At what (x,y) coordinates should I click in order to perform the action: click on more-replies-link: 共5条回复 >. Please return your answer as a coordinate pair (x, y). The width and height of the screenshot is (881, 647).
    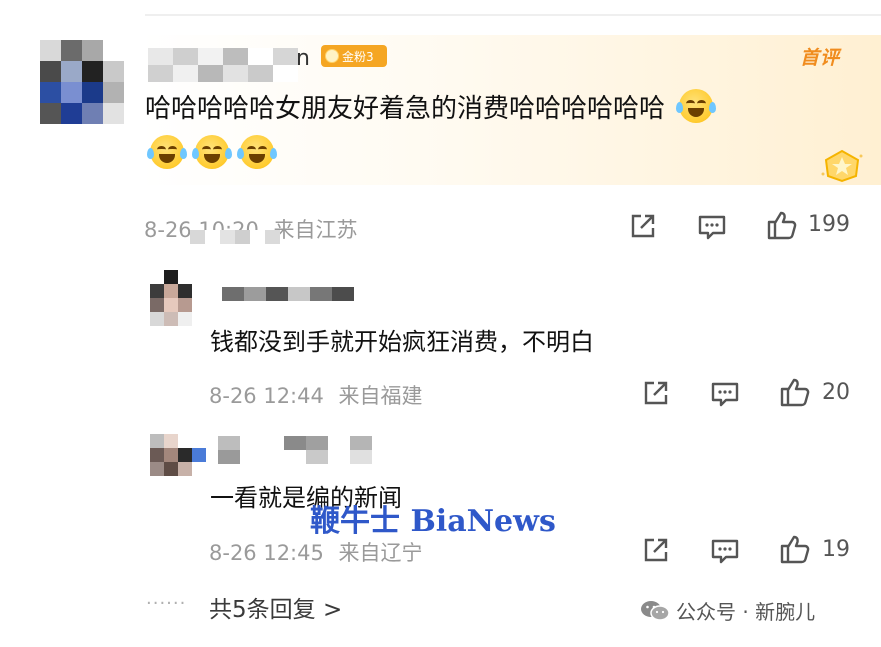
    Looking at the image, I should click on (275, 607).